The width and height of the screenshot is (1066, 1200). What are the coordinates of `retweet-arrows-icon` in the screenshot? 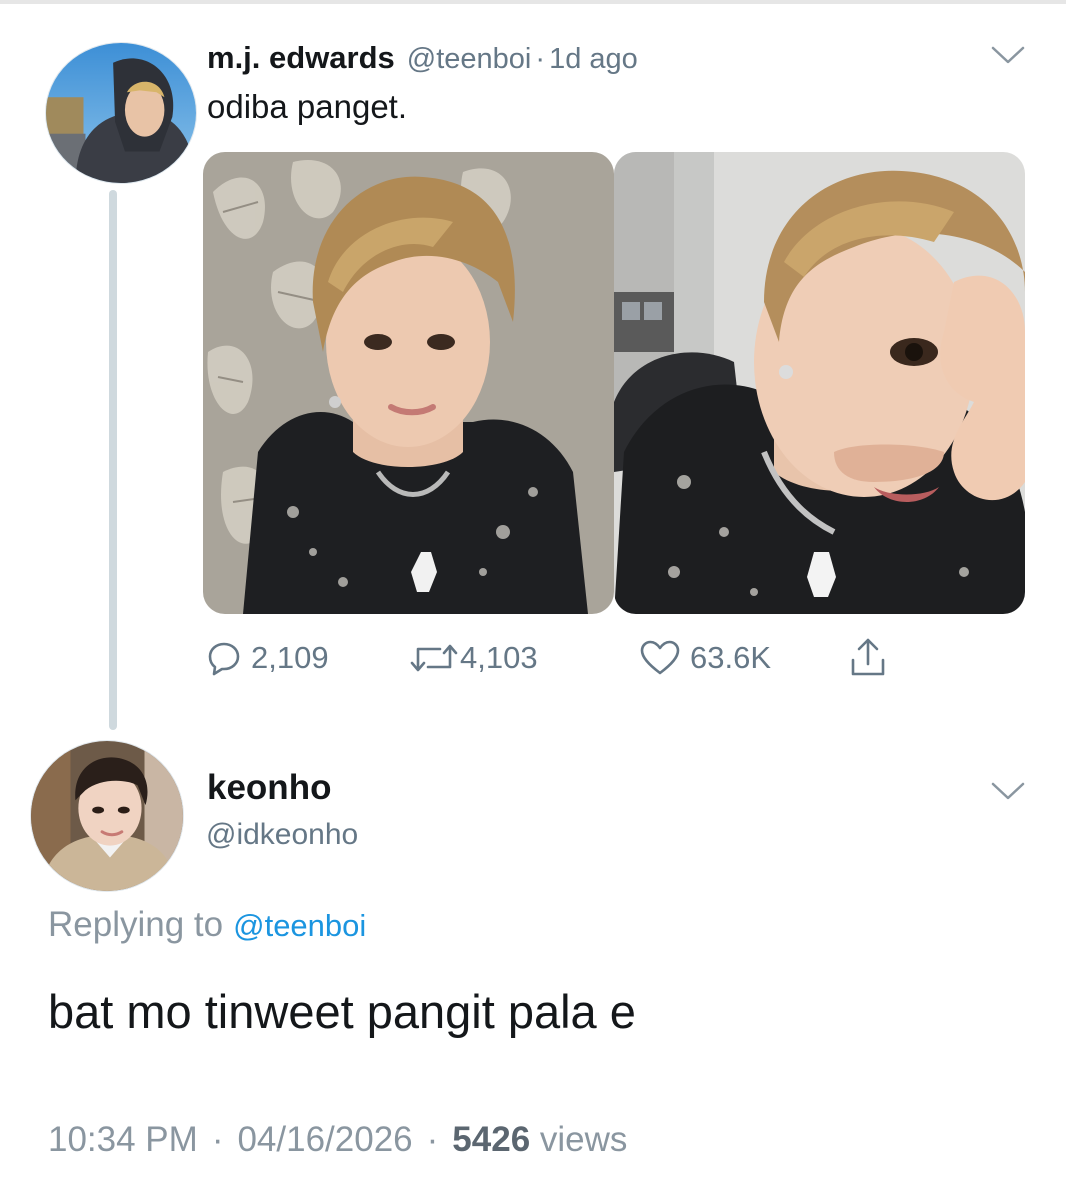 It's located at (434, 658).